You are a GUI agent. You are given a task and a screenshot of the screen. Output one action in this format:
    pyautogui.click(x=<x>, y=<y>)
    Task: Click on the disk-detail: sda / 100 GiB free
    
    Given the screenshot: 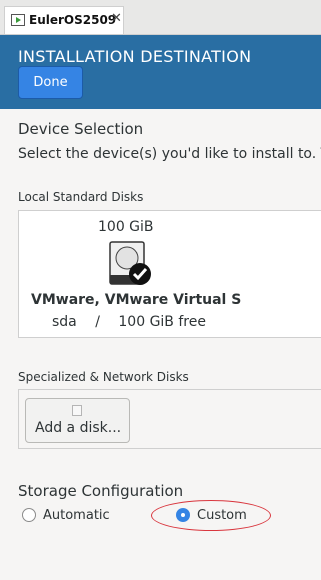 What is the action you would take?
    pyautogui.click(x=129, y=322)
    